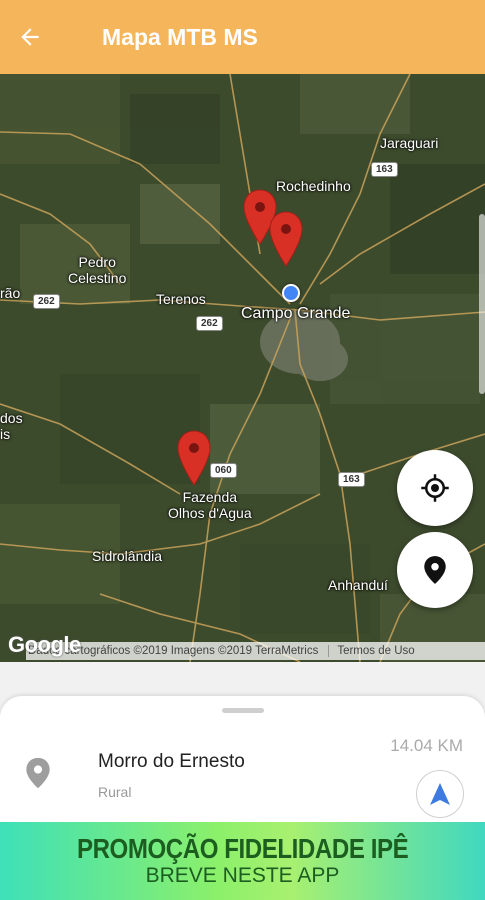 The height and width of the screenshot is (900, 485). Describe the element at coordinates (115, 792) in the screenshot. I see `place-type: Rural` at that location.